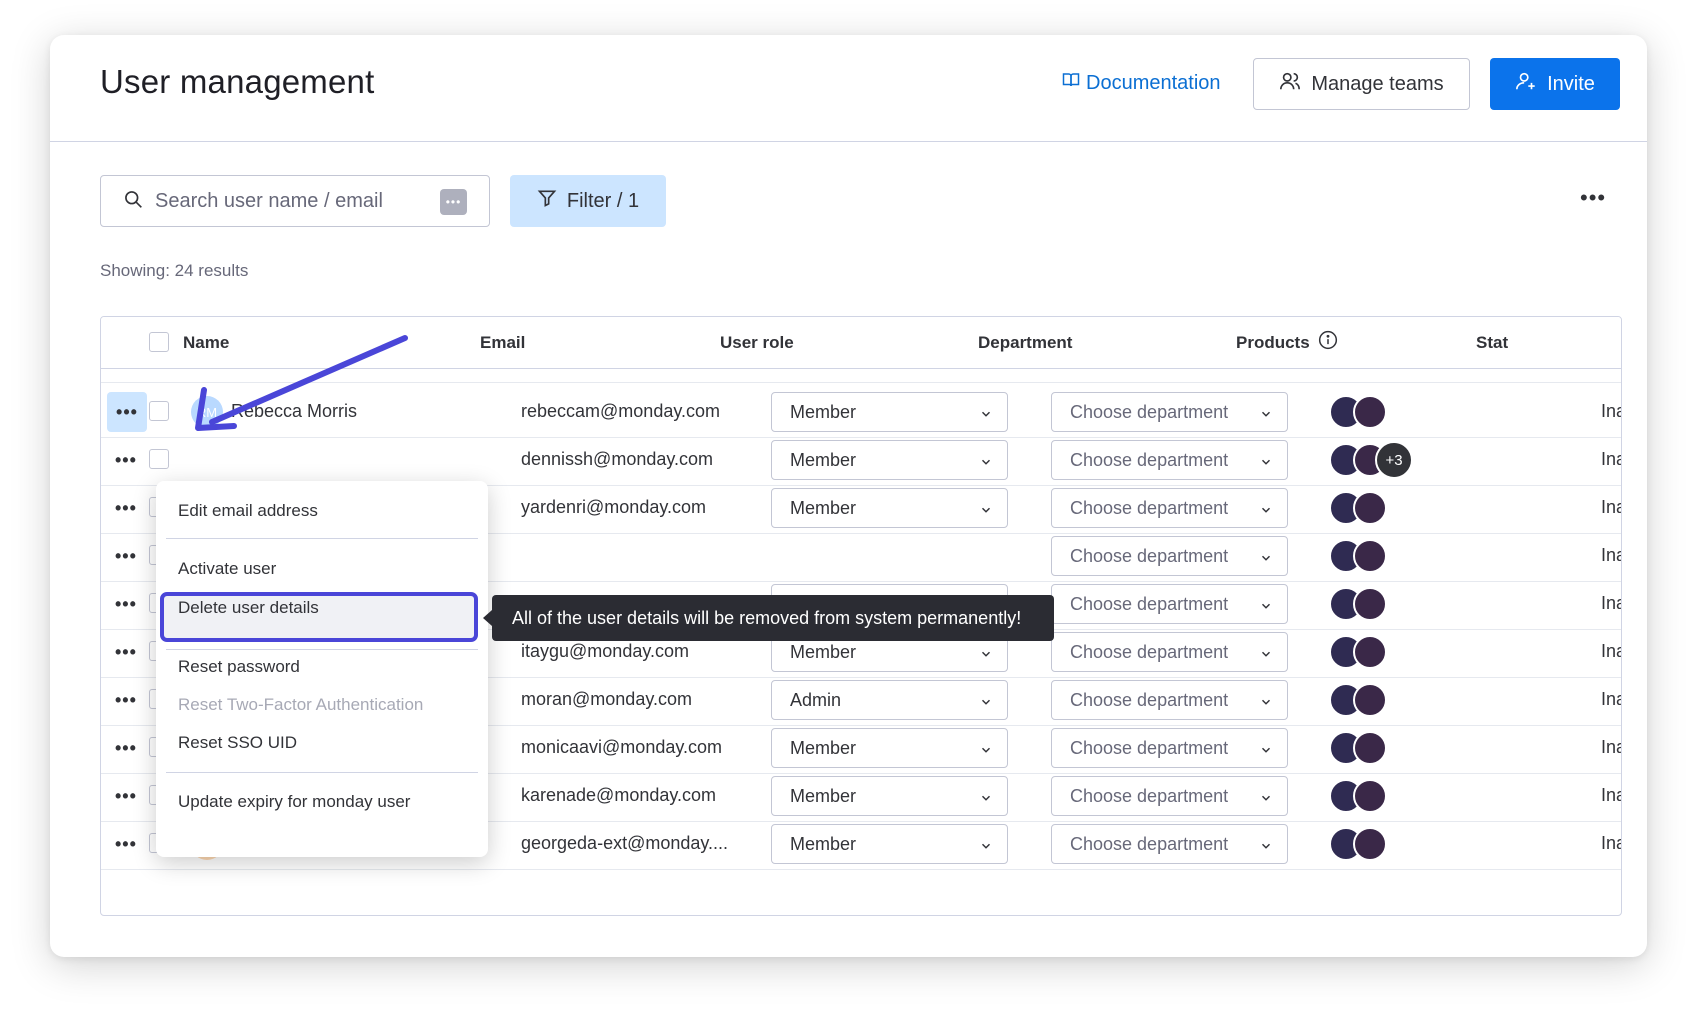 The height and width of the screenshot is (1022, 1697). I want to click on invite-label: Invite, so click(1571, 83).